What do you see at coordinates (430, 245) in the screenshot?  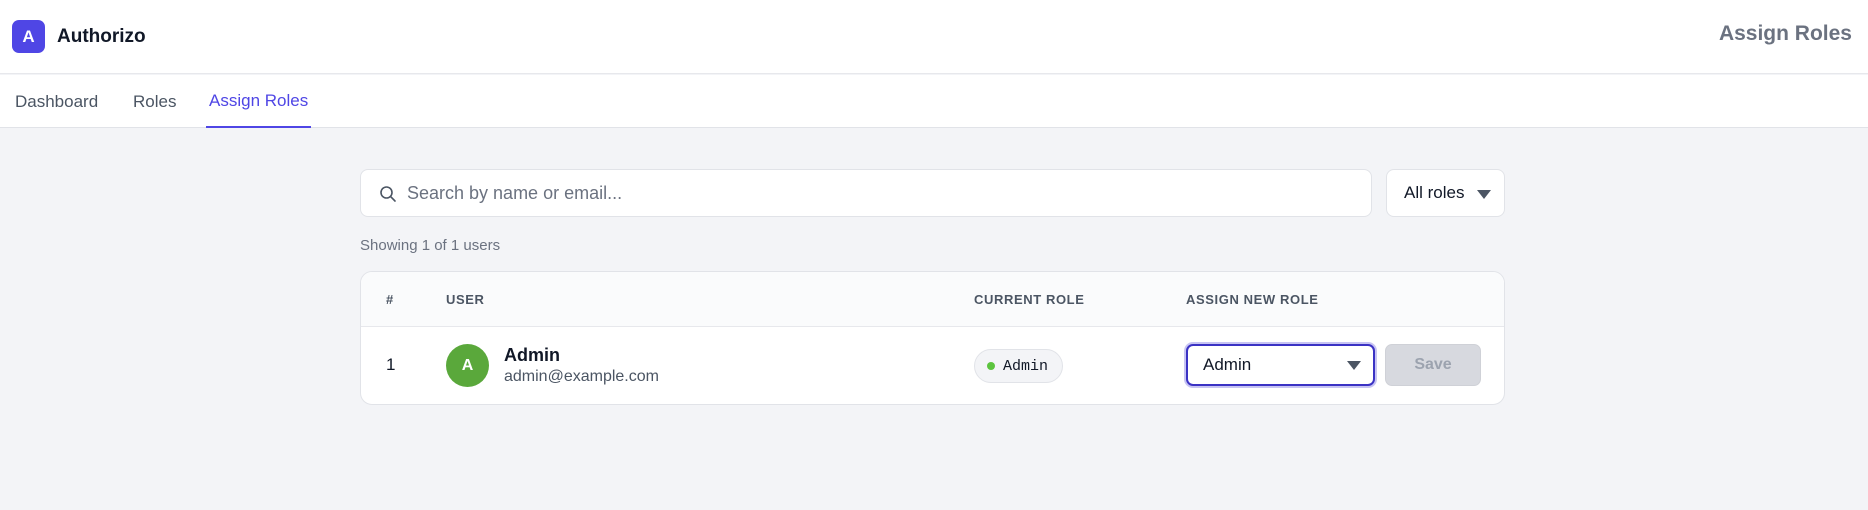 I see `results-count: Showing 1 of 1 users` at bounding box center [430, 245].